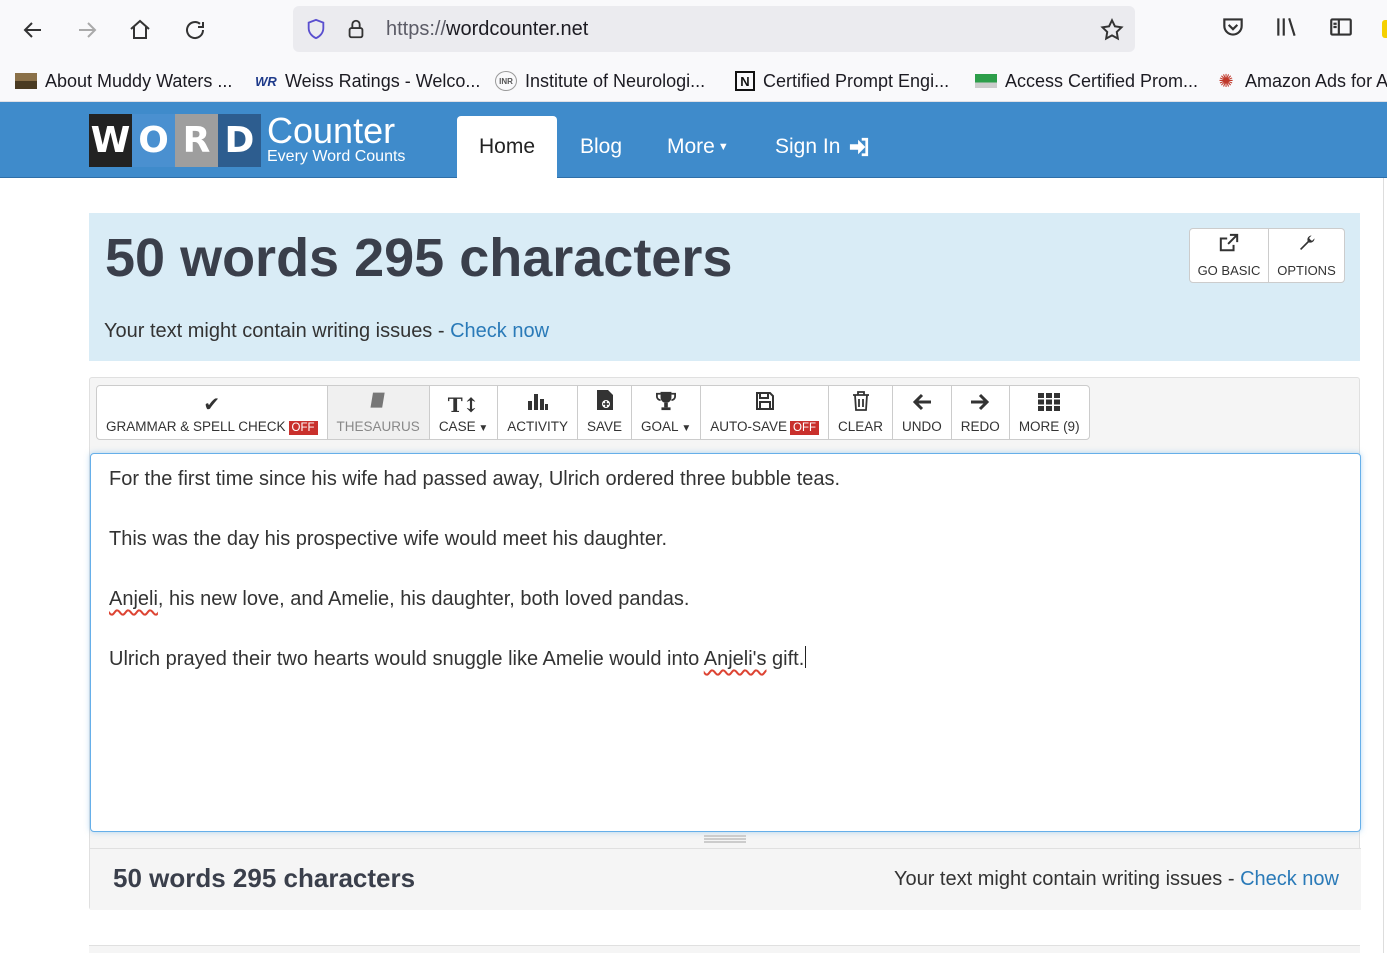 The height and width of the screenshot is (953, 1387). I want to click on home-button, so click(140, 30).